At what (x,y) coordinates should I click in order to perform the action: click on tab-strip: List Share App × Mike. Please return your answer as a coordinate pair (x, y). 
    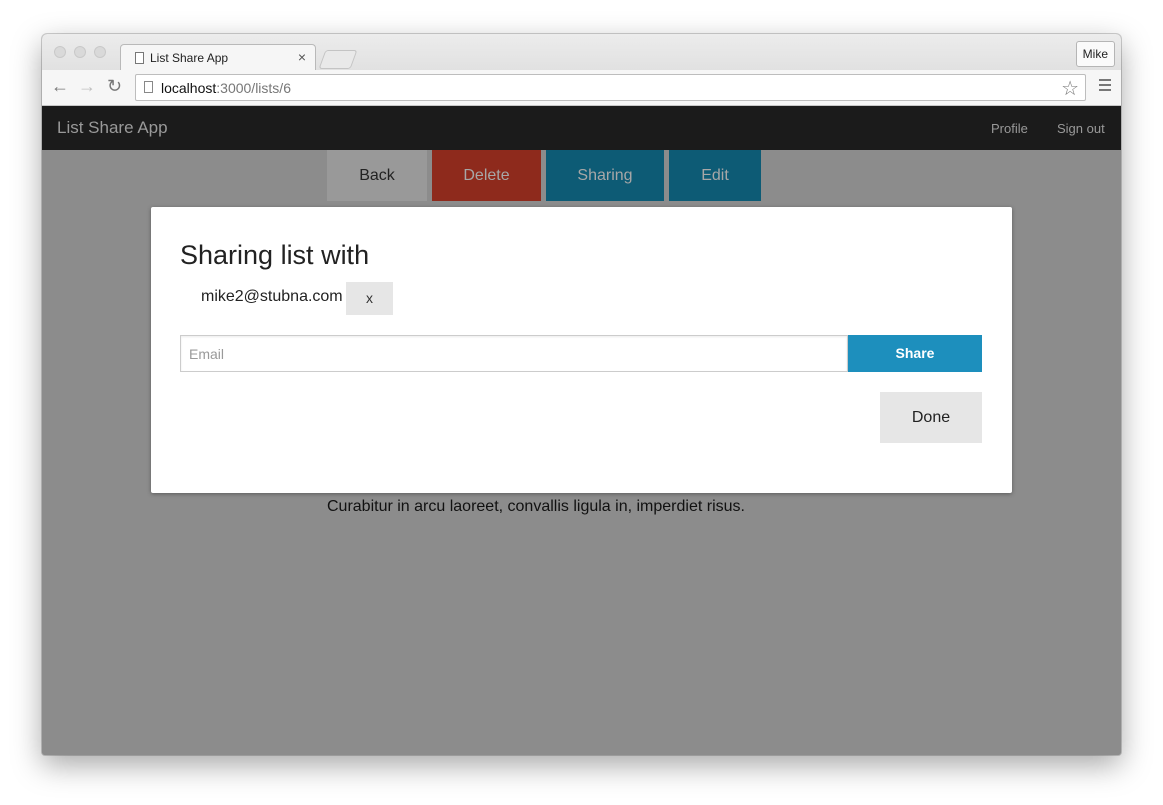
    Looking at the image, I should click on (581, 52).